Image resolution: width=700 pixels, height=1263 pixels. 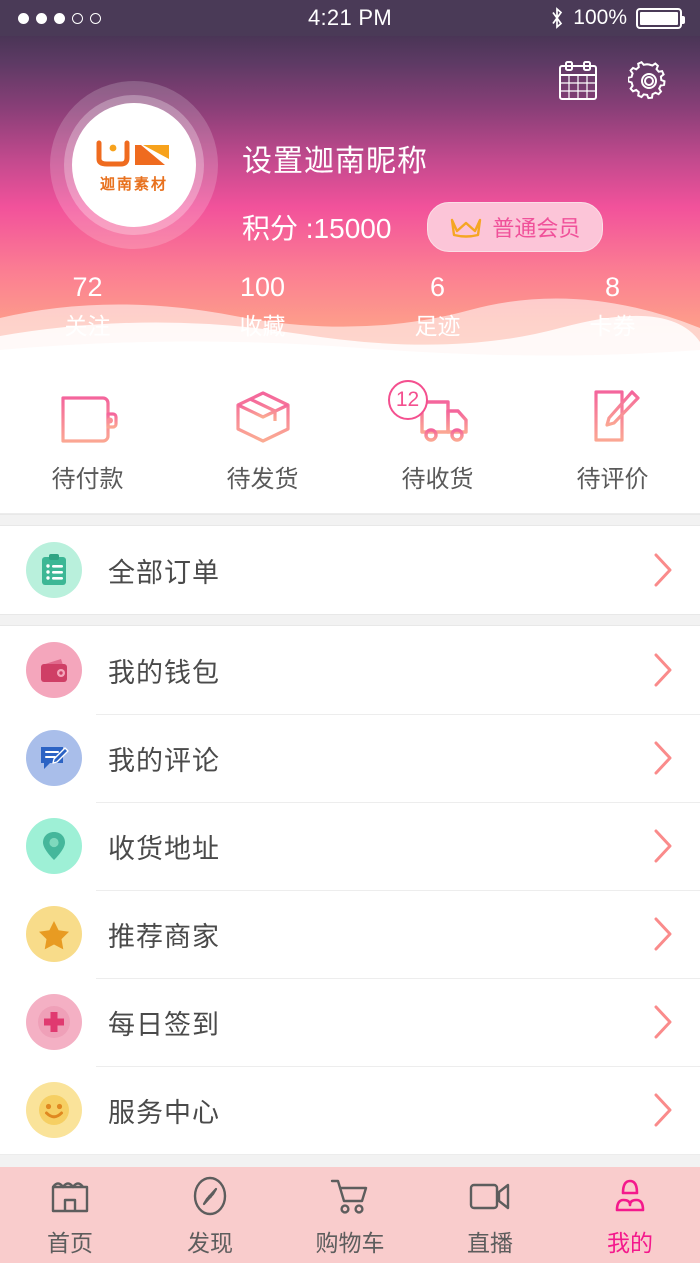 I want to click on star-icon, so click(x=54, y=934).